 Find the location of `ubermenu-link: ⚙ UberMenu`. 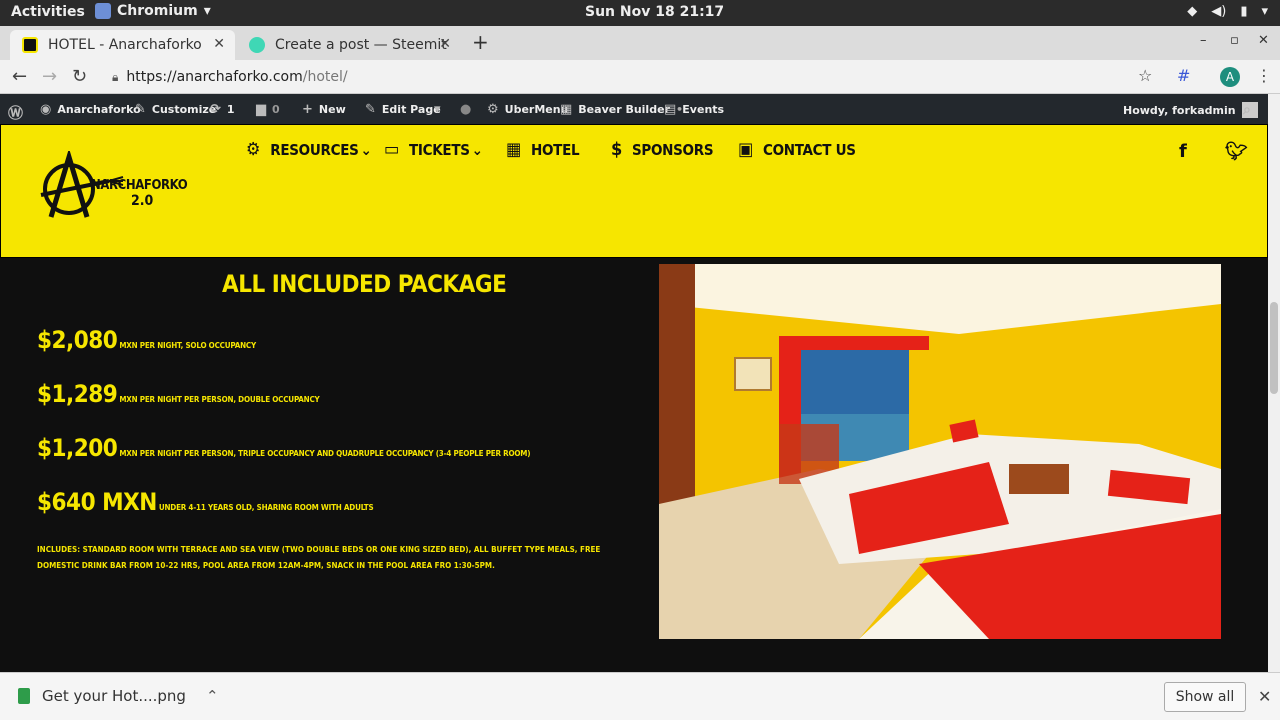

ubermenu-link: ⚙ UberMenu is located at coordinates (527, 109).